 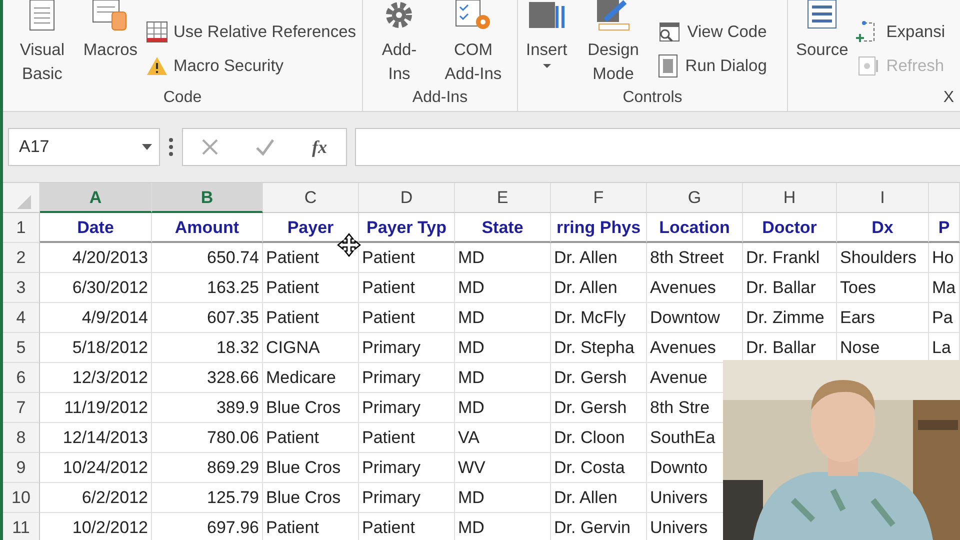 What do you see at coordinates (96, 348) in the screenshot?
I see `table-cell: 5/18/2012` at bounding box center [96, 348].